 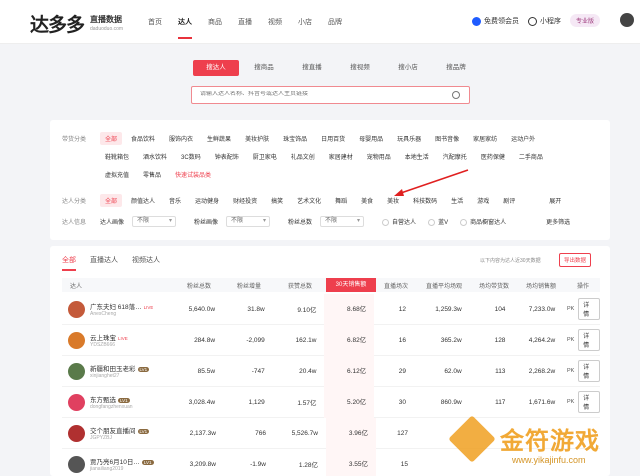 I want to click on tab-search-shop: 搜小店, so click(x=408, y=68).